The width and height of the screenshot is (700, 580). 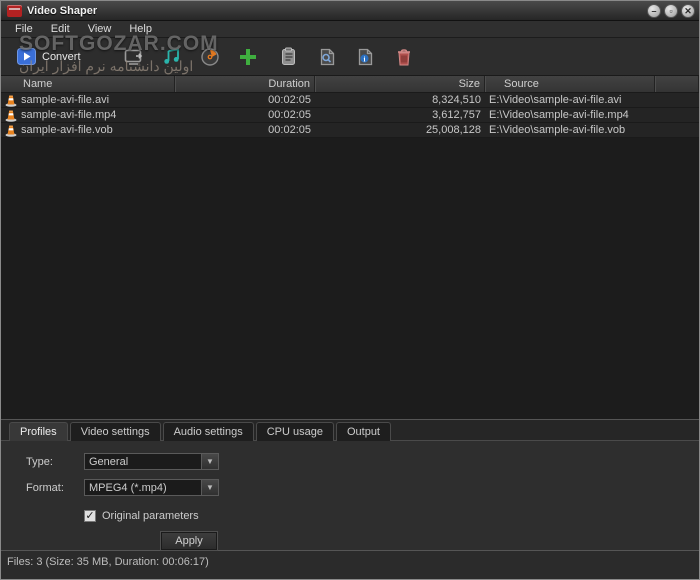 I want to click on file-list-header: Name Duration Size Source, so click(x=350, y=84).